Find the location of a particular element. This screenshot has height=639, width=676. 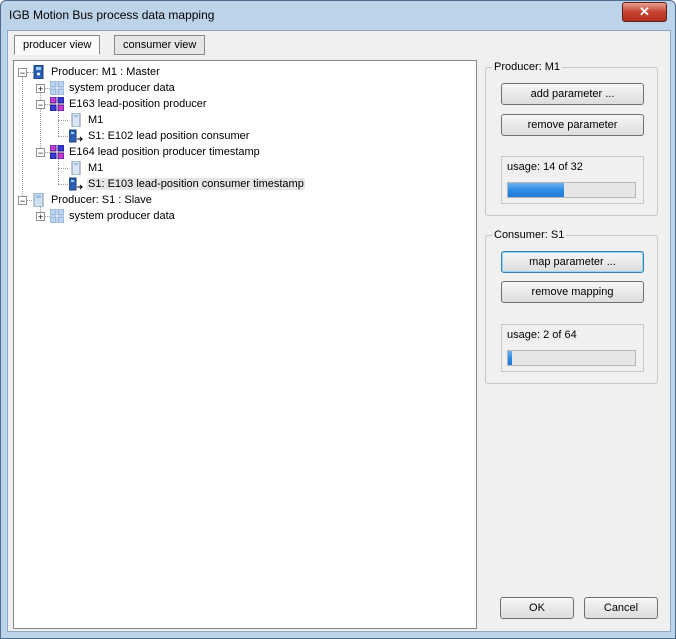

tab-consumer-view: consumer view is located at coordinates (160, 45).